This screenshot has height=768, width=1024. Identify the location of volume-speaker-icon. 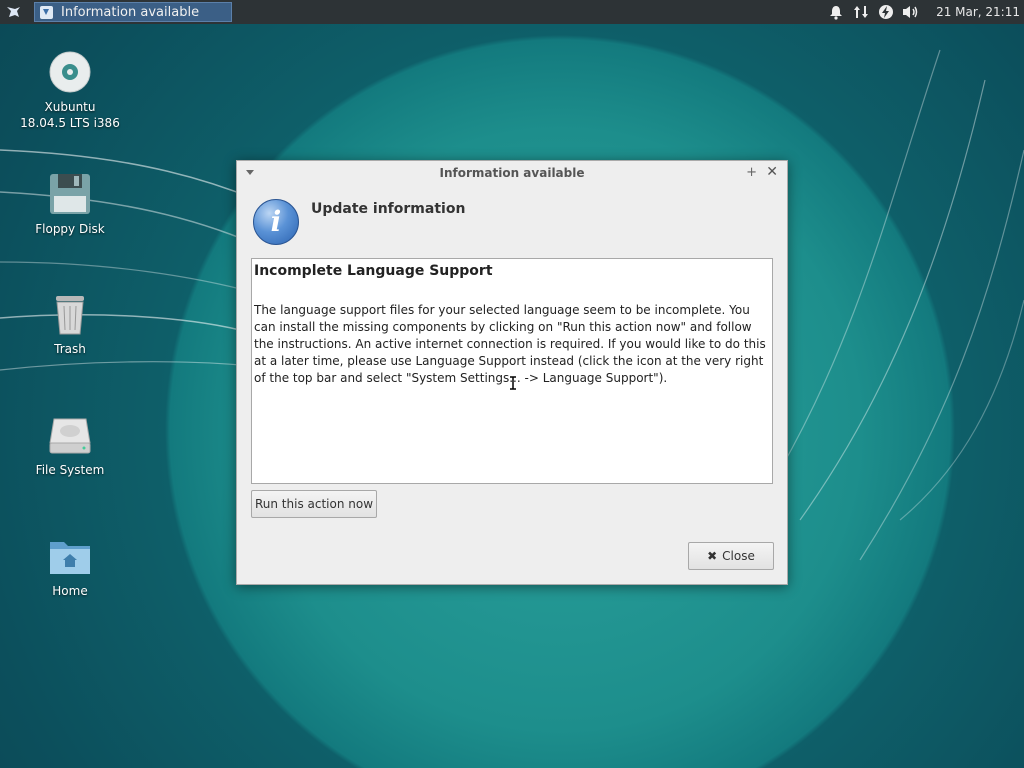
(911, 12).